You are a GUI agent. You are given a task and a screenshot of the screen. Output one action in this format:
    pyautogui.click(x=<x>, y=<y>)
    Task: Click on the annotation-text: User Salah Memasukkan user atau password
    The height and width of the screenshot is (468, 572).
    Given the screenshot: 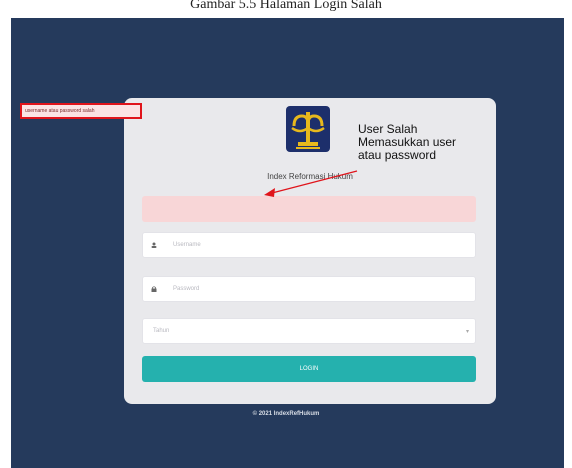 What is the action you would take?
    pyautogui.click(x=423, y=142)
    